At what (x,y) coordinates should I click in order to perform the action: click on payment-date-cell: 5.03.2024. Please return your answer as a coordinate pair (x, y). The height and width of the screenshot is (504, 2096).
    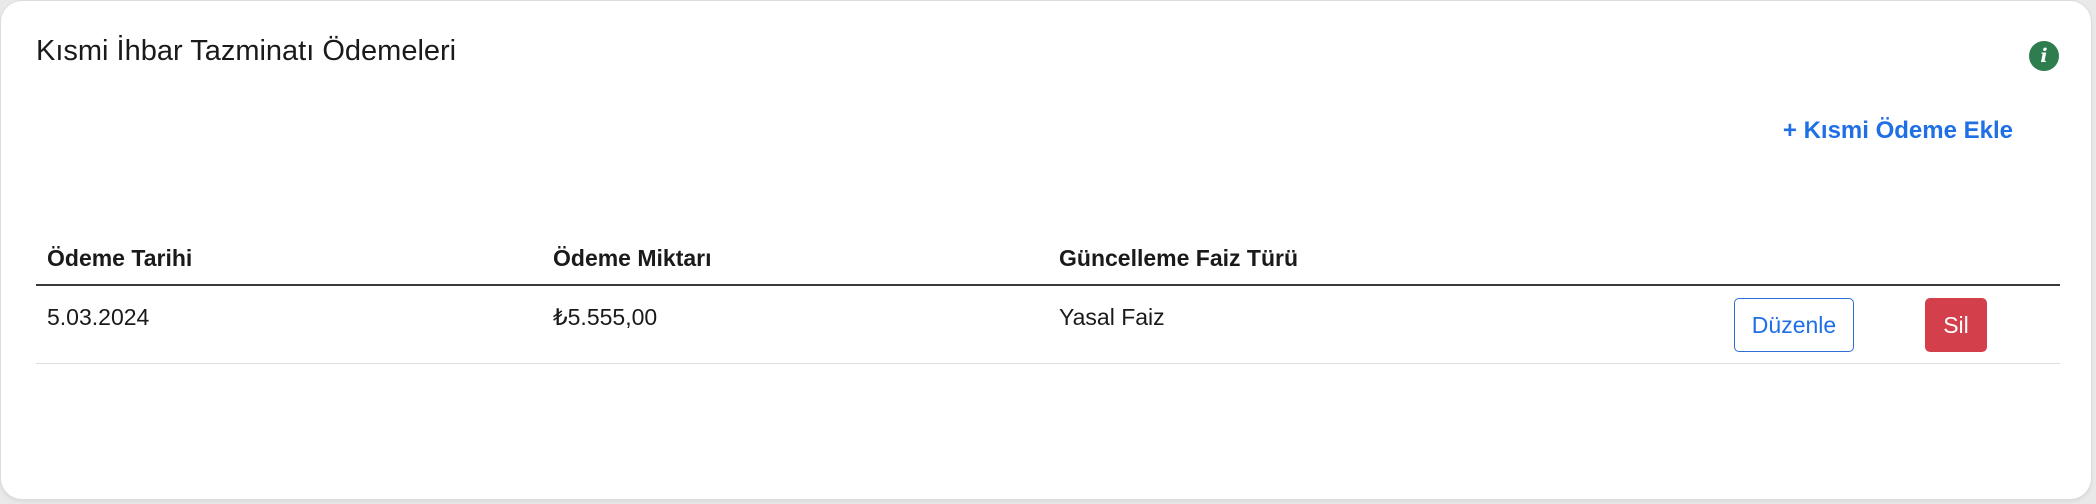
    Looking at the image, I should click on (98, 317).